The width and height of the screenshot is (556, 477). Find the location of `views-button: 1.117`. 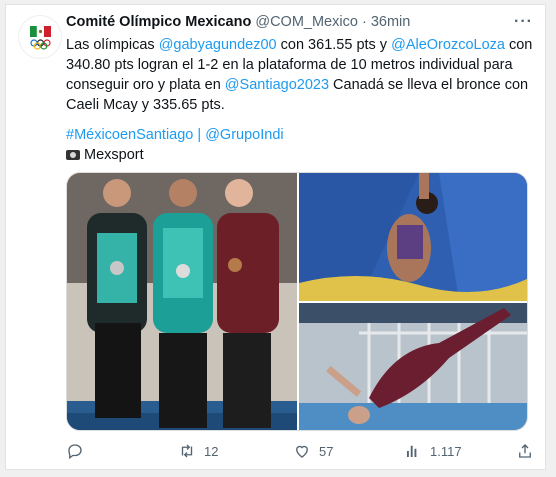

views-button: 1.117 is located at coordinates (433, 451).